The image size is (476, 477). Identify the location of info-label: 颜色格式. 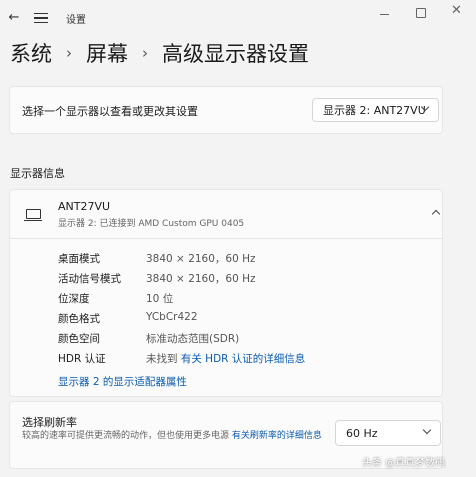
(79, 319).